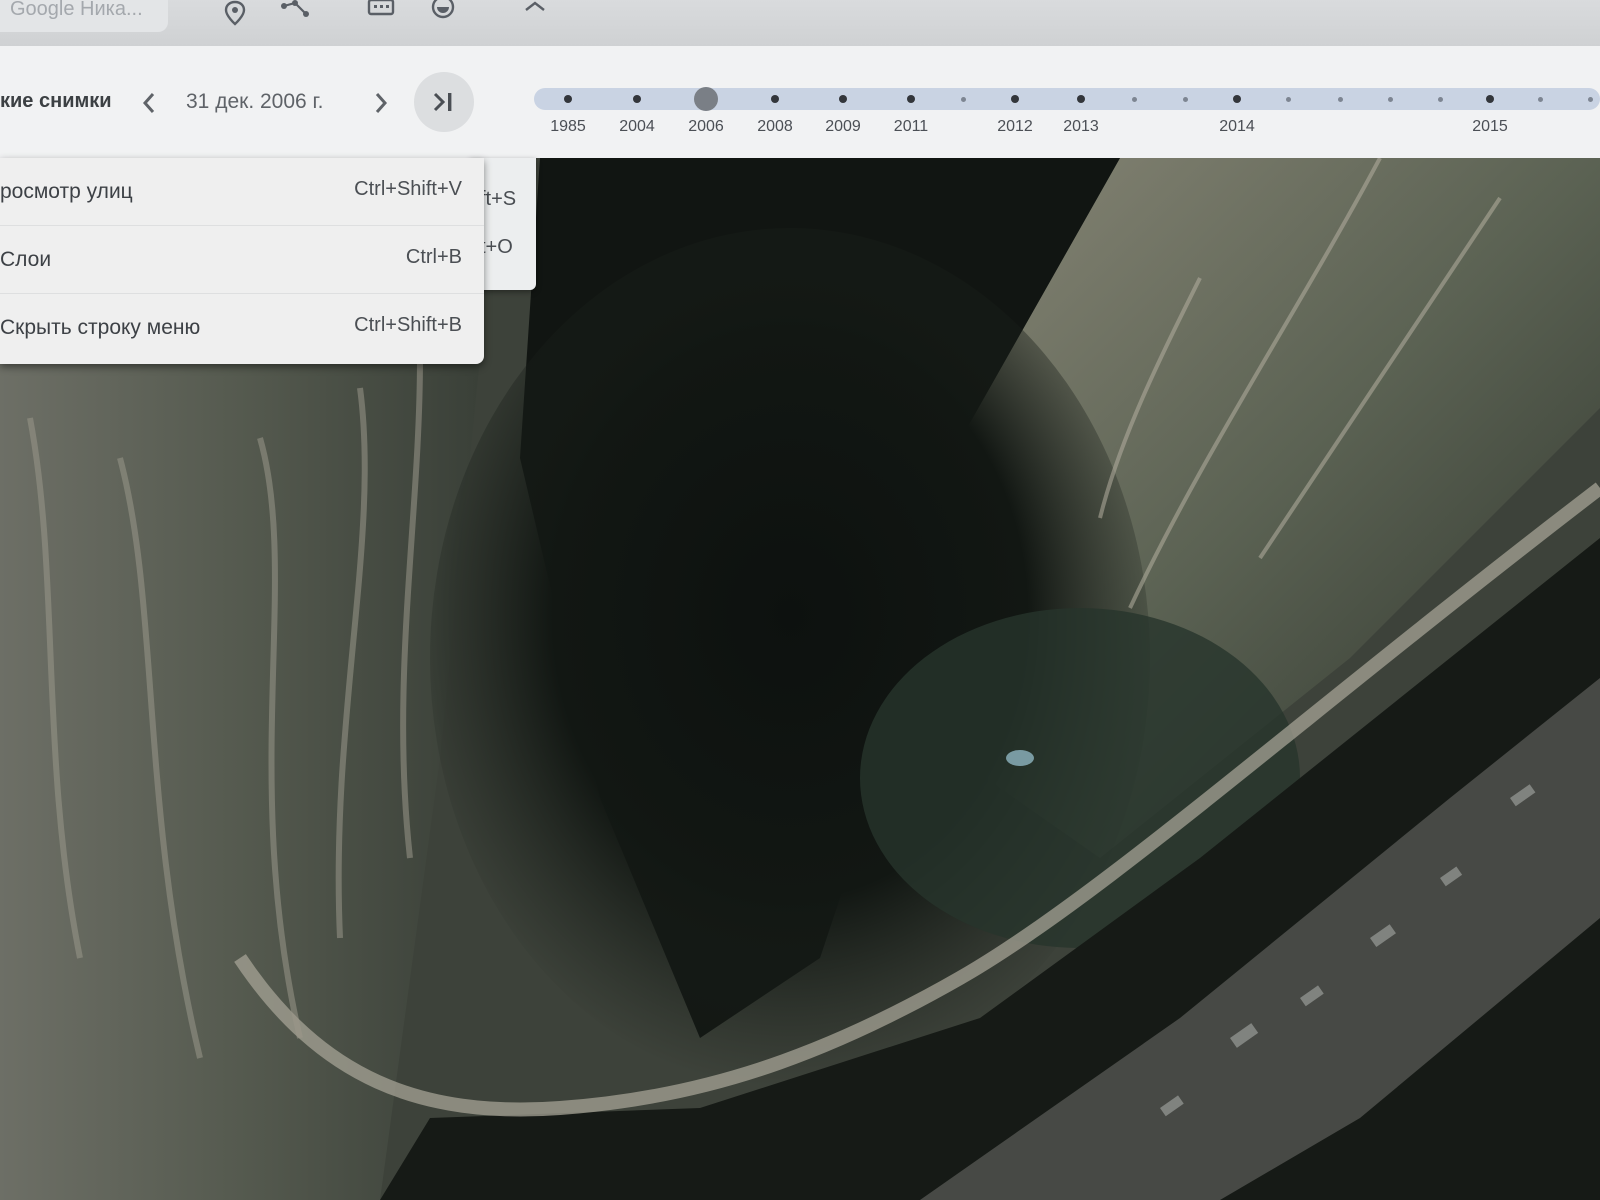 This screenshot has width=1600, height=1200. Describe the element at coordinates (408, 325) in the screenshot. I see `menu-item-shortcut: Ctrl+Shift+B` at that location.